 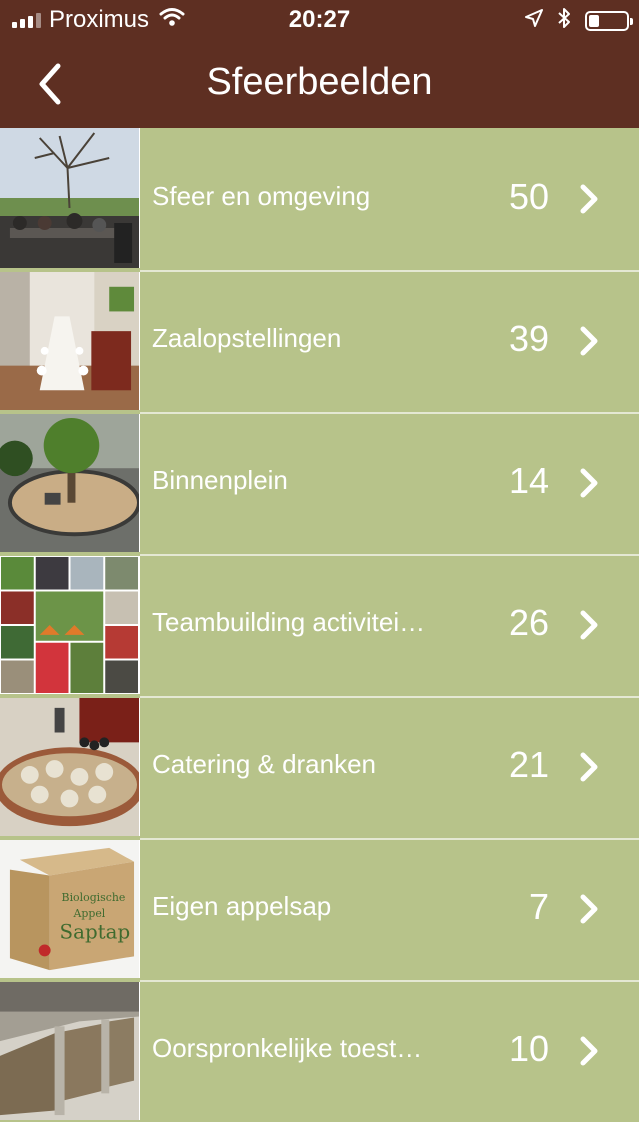 I want to click on navigation-bar: Sfeerbeelden, so click(x=319, y=84).